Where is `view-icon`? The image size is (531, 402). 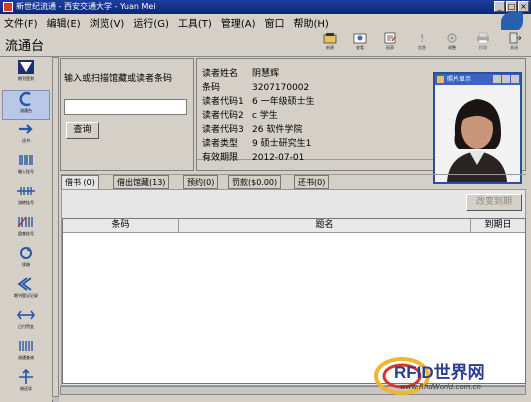 view-icon is located at coordinates (360, 38).